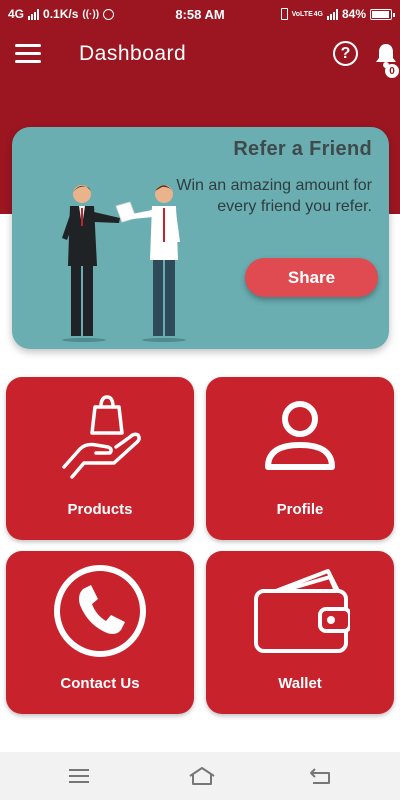  I want to click on page-title: Dashboard, so click(133, 53).